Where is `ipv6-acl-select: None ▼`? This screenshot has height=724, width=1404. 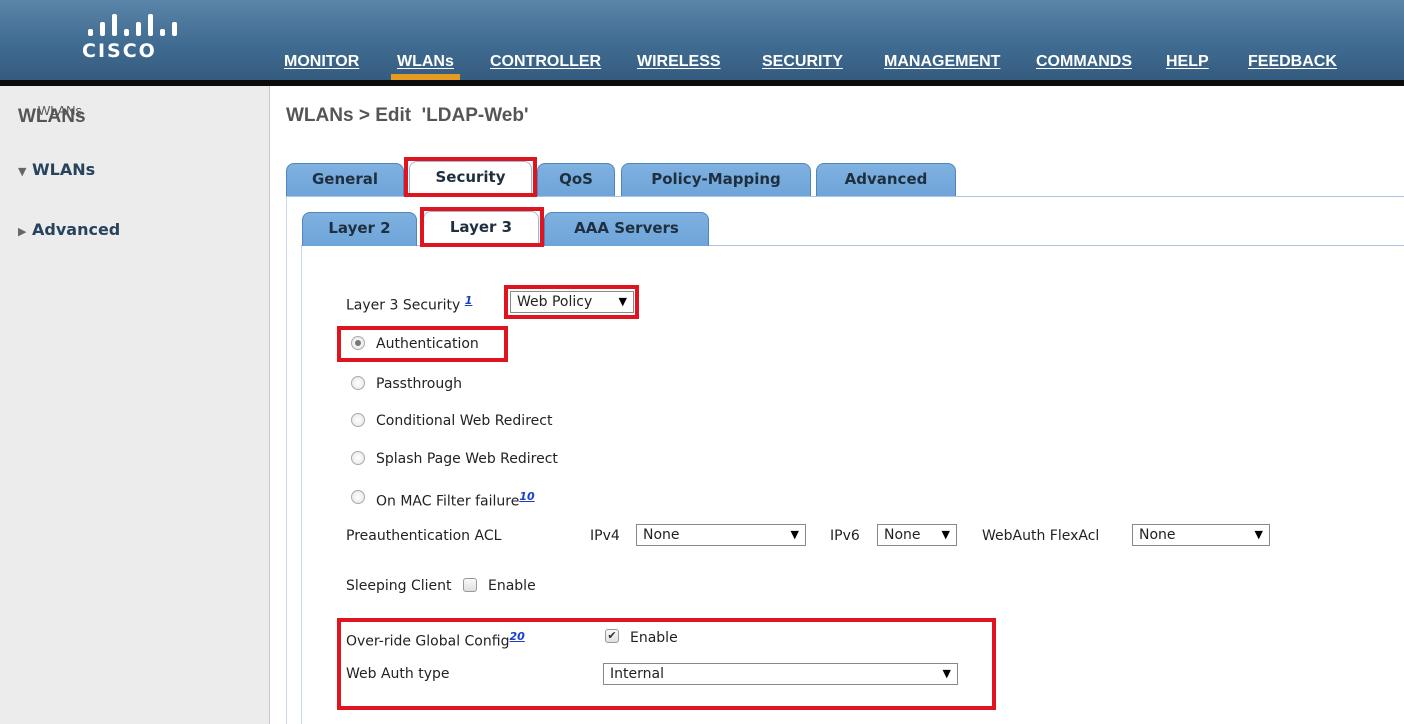
ipv6-acl-select: None ▼ is located at coordinates (917, 535).